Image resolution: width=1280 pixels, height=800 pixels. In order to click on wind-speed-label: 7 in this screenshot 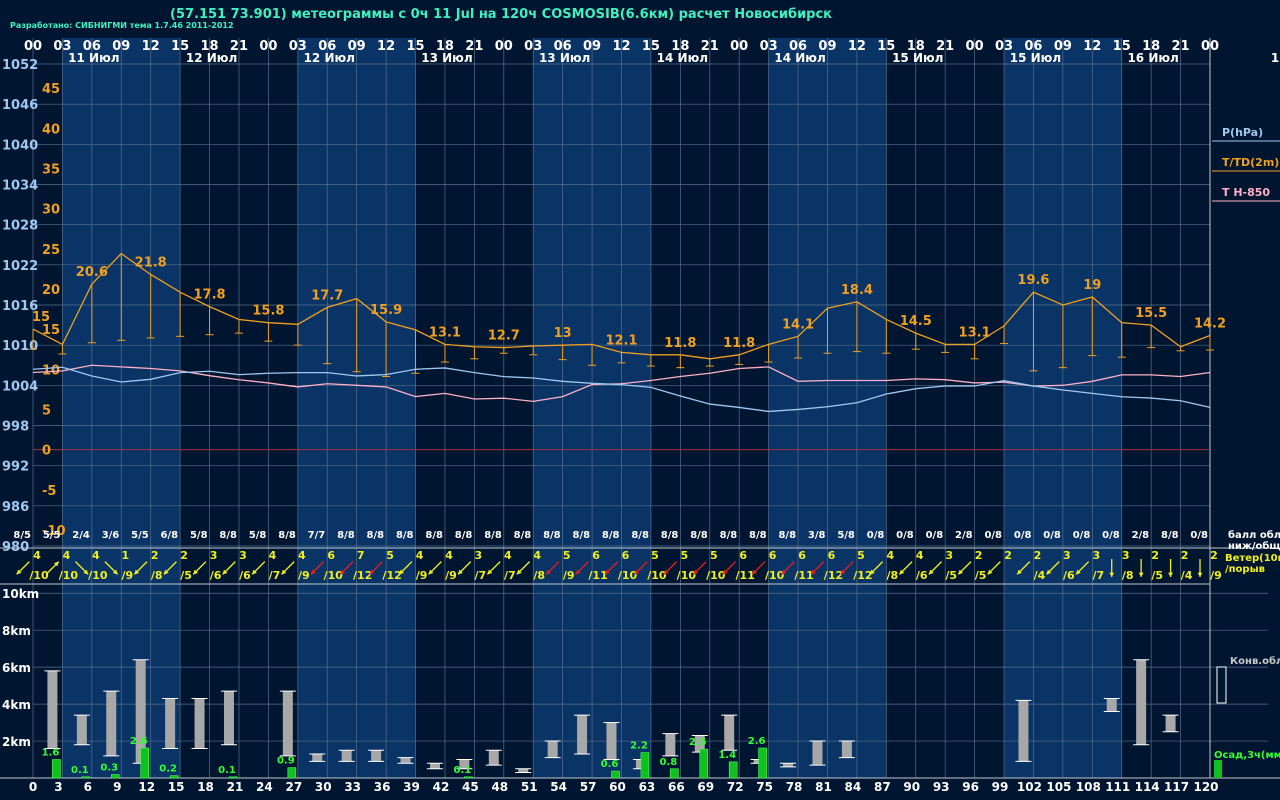, I will do `click(361, 555)`.